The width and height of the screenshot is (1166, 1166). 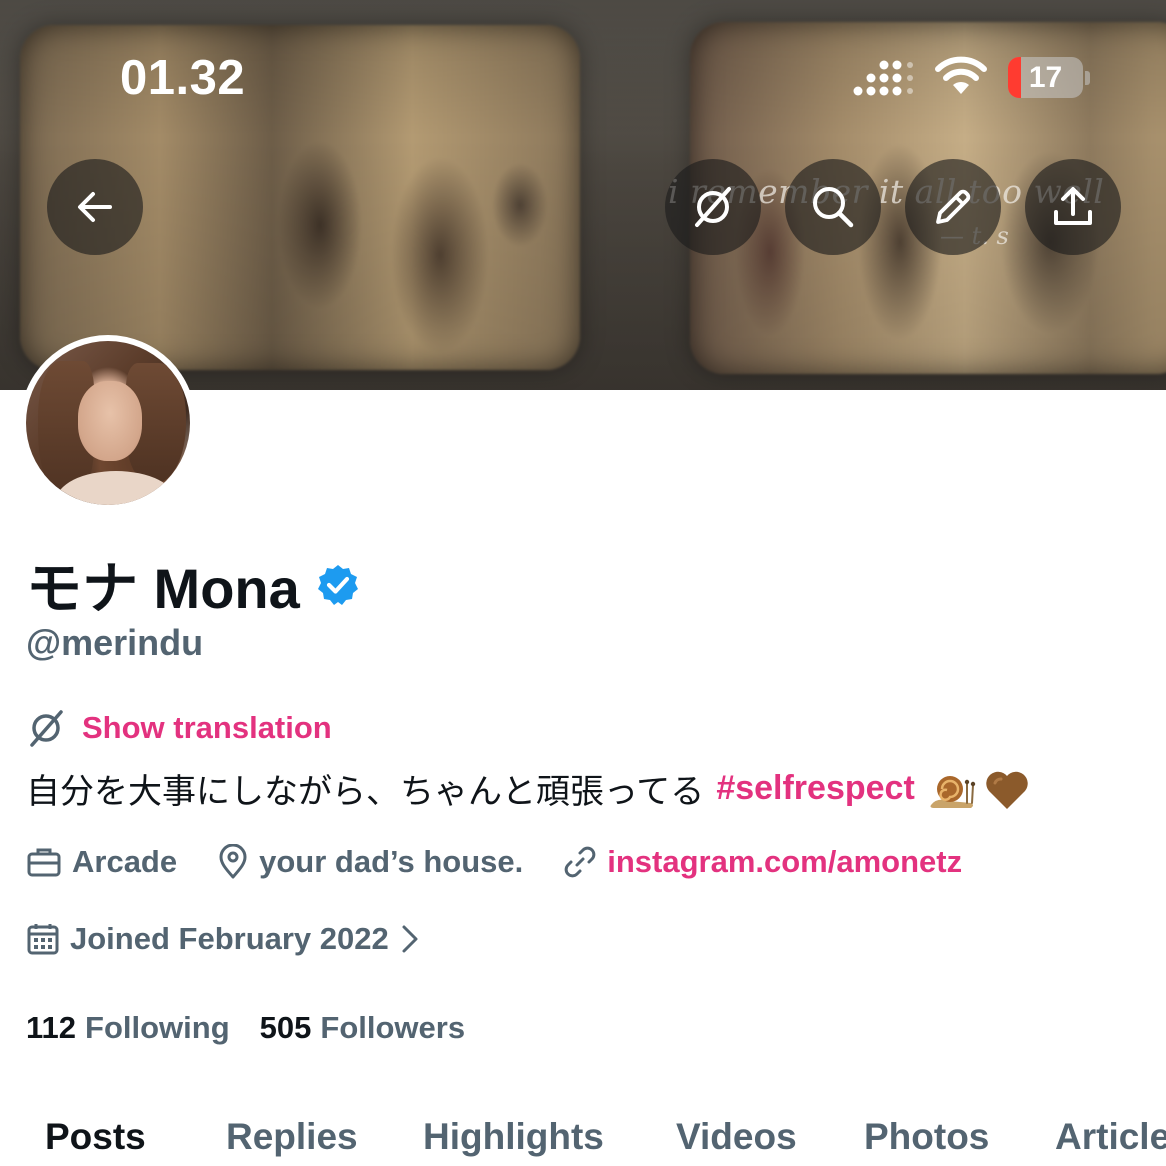 I want to click on show-translation-link: Show translation, so click(x=207, y=728).